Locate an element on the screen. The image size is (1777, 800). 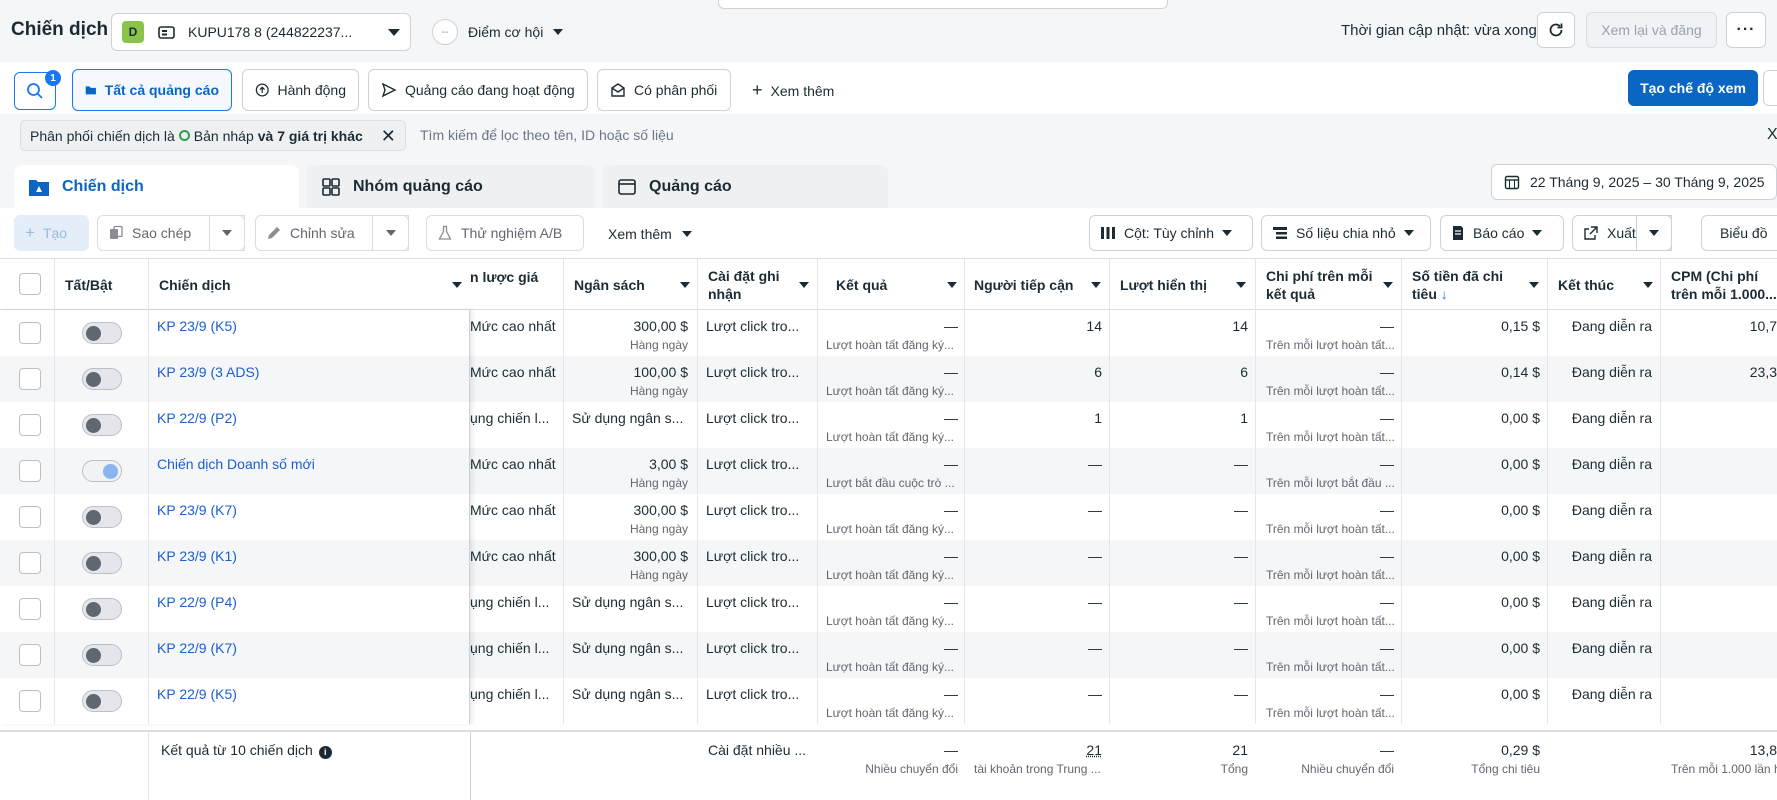
campaign-name-link: KP 22/9 (K7) is located at coordinates (309, 648).